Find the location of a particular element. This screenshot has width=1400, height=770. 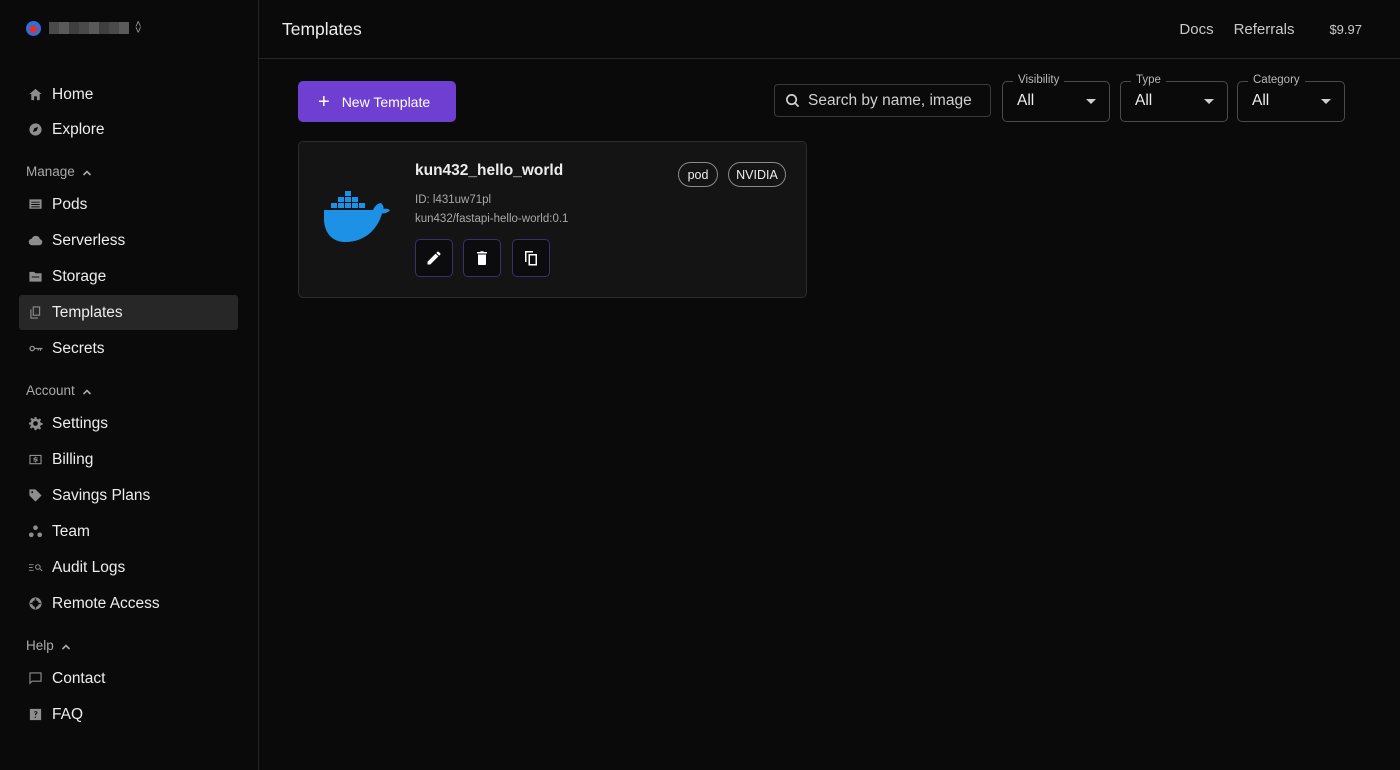

delete-template-button is located at coordinates (482, 258).